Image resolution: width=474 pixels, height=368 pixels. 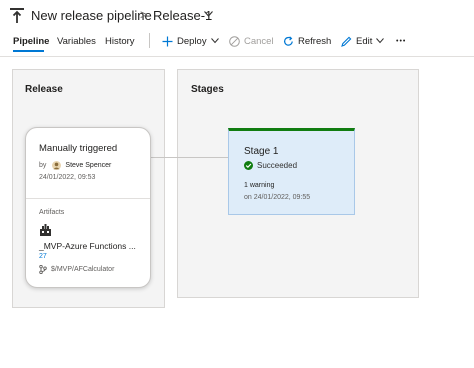 What do you see at coordinates (259, 41) in the screenshot?
I see `cancel-label: Cancel` at bounding box center [259, 41].